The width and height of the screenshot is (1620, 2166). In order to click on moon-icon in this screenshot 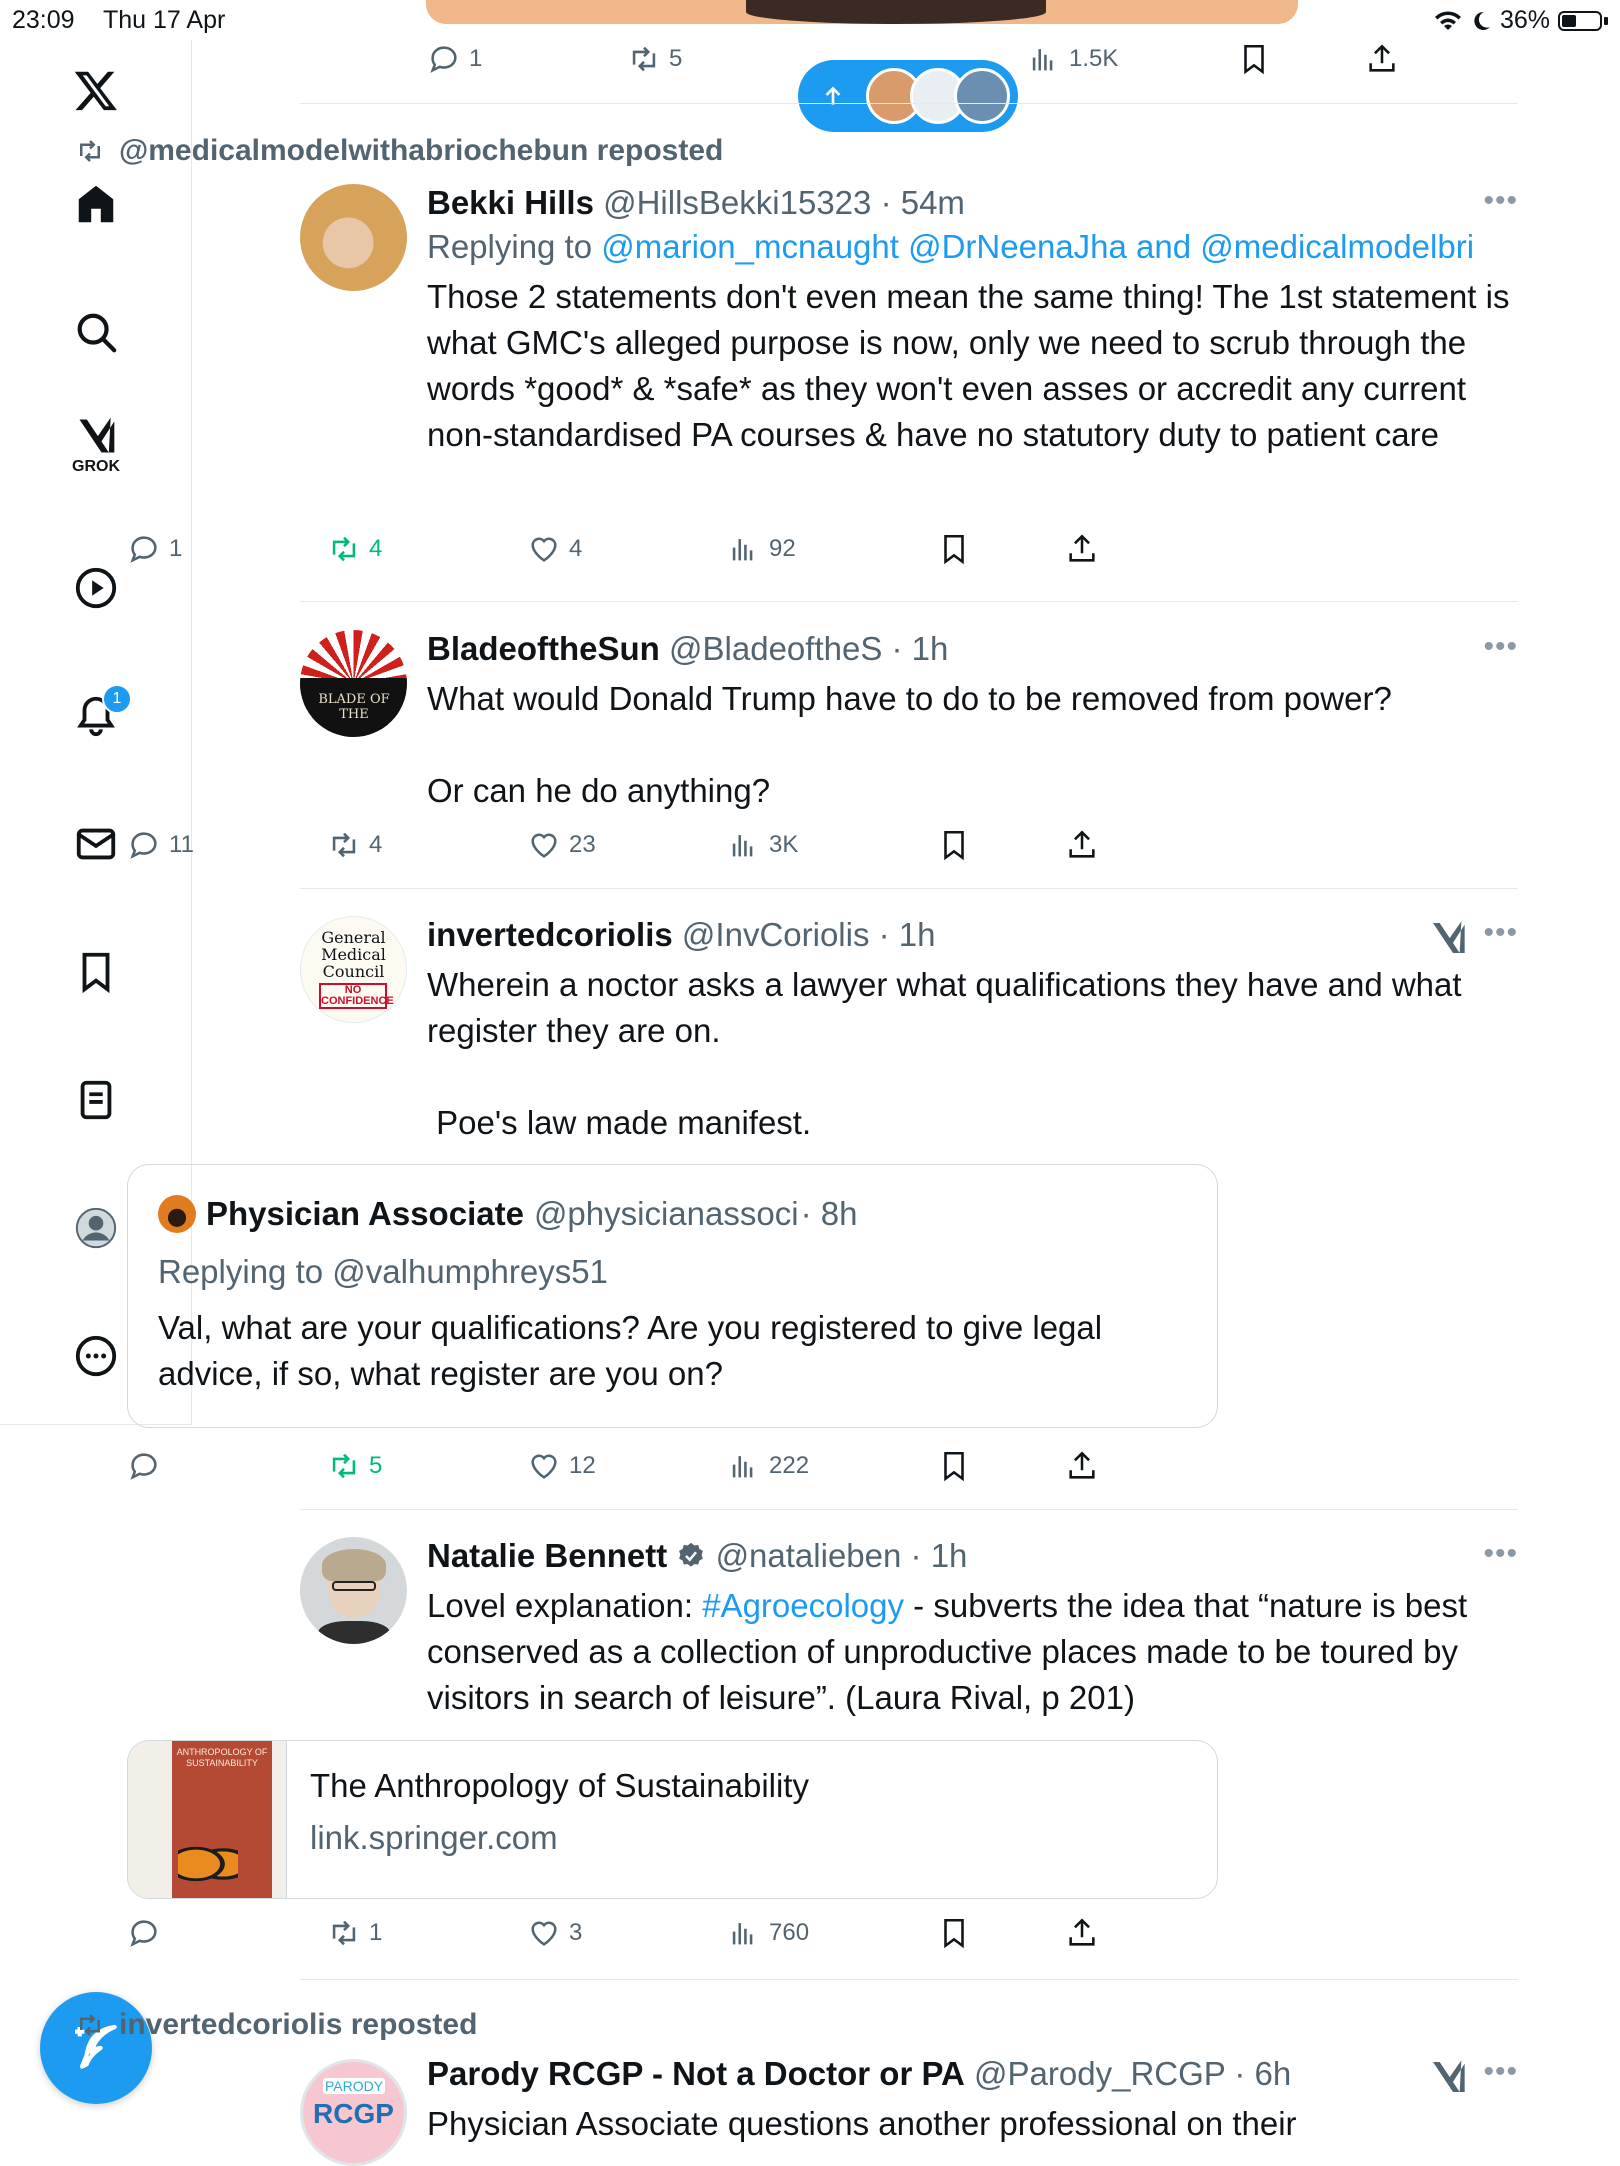, I will do `click(1482, 20)`.